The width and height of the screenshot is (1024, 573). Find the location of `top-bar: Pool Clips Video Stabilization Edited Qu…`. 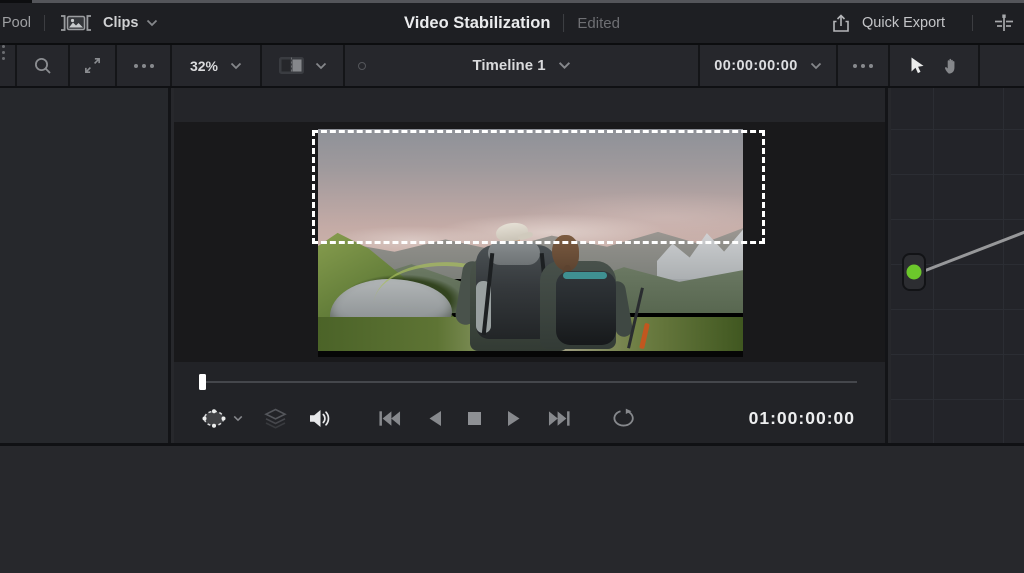

top-bar: Pool Clips Video Stabilization Edited Qu… is located at coordinates (512, 24).